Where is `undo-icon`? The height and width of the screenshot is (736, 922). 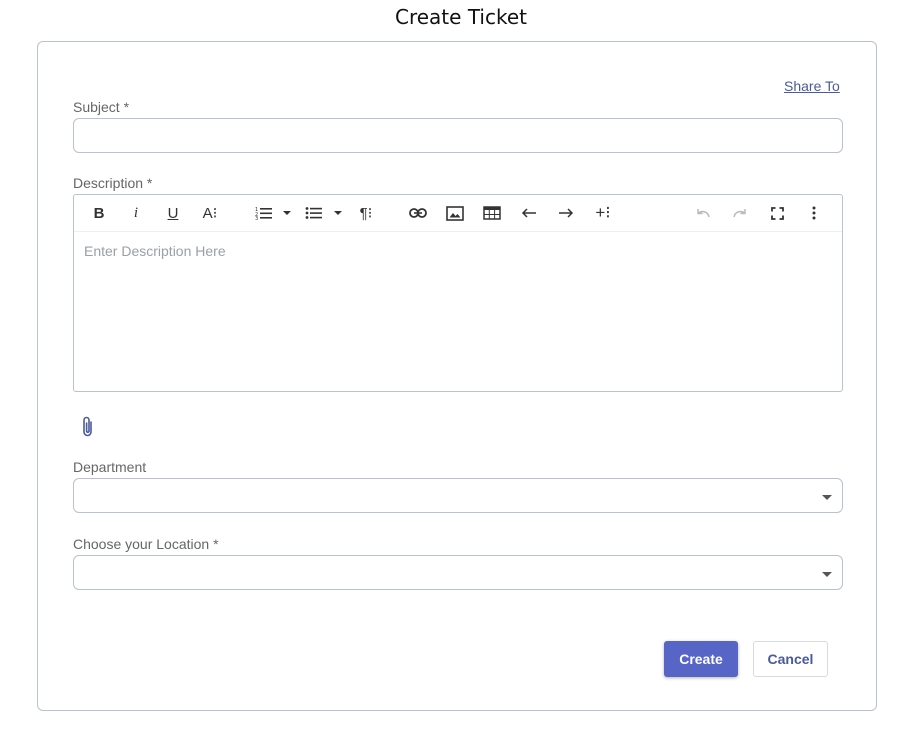 undo-icon is located at coordinates (703, 213).